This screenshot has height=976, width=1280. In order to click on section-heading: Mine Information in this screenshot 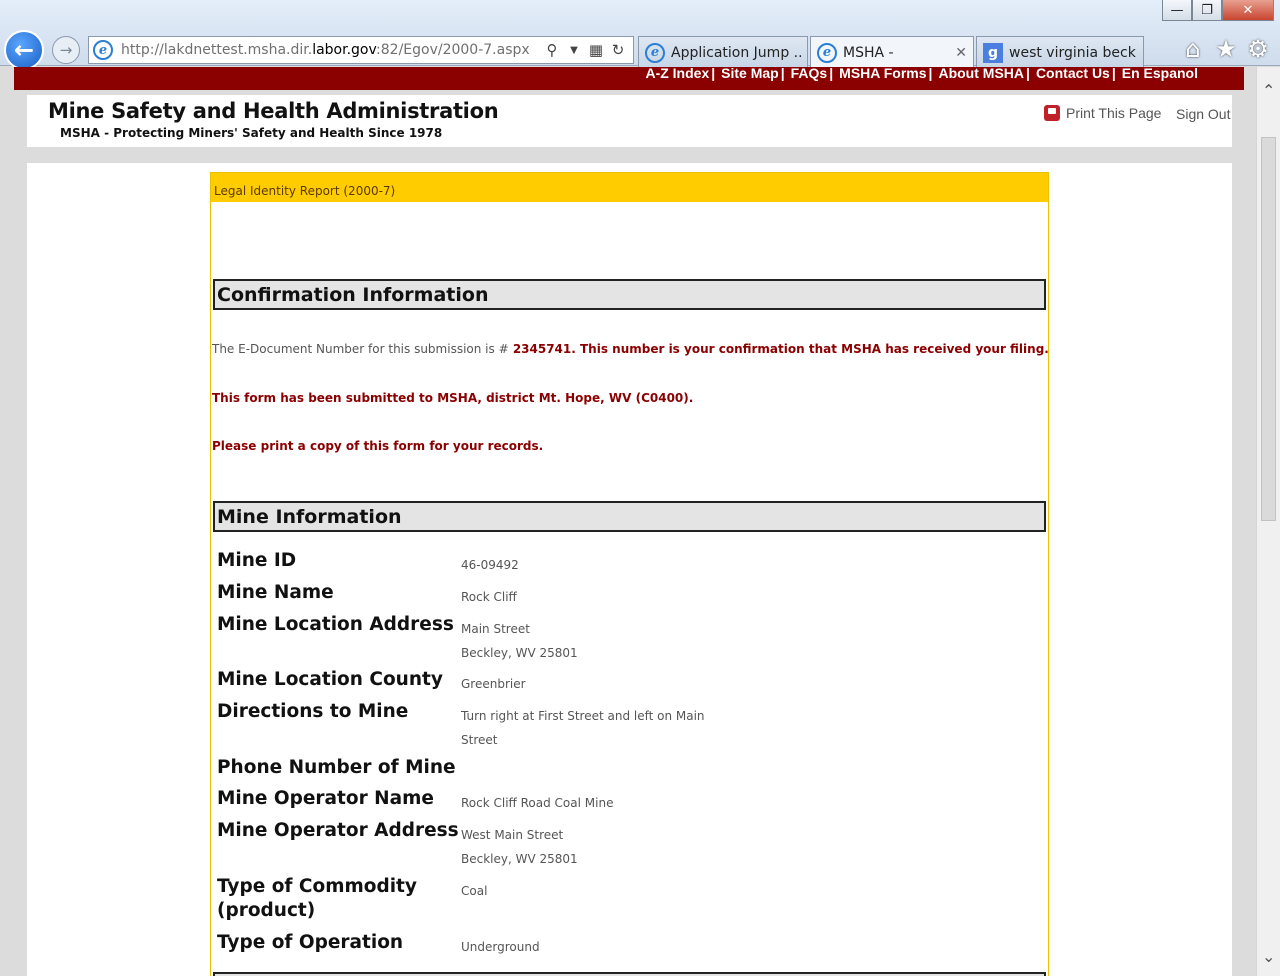, I will do `click(309, 517)`.